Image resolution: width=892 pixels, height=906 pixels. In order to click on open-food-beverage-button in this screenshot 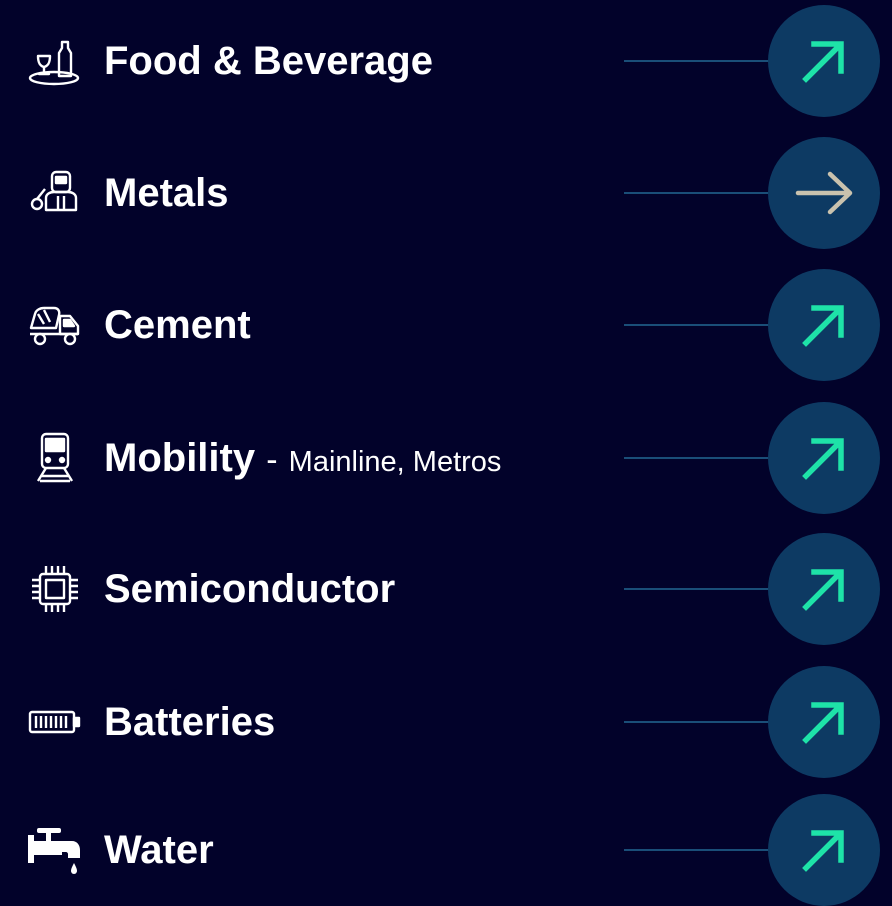, I will do `click(824, 61)`.